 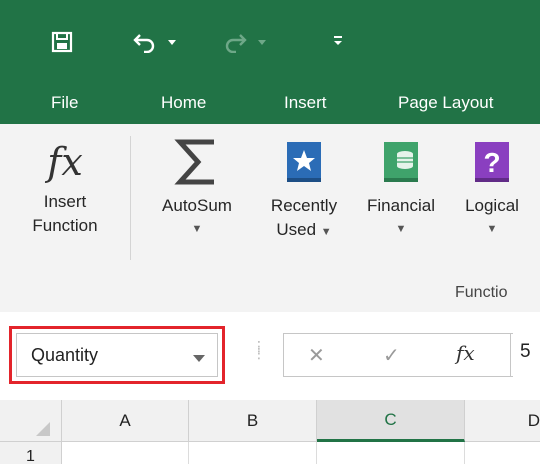 I want to click on name-box-dropdown-icon, so click(x=199, y=357).